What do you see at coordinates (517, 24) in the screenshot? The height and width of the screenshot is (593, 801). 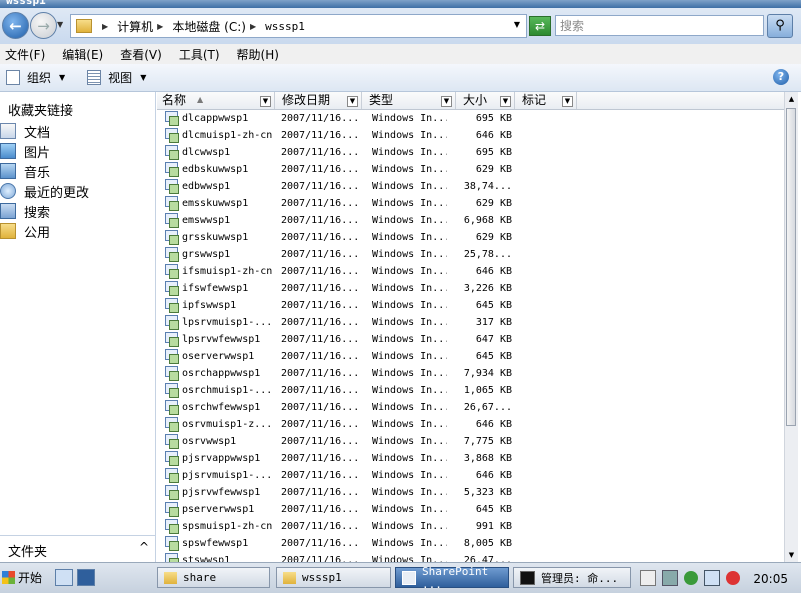 I see `address-dropdown-icon: ▼` at bounding box center [517, 24].